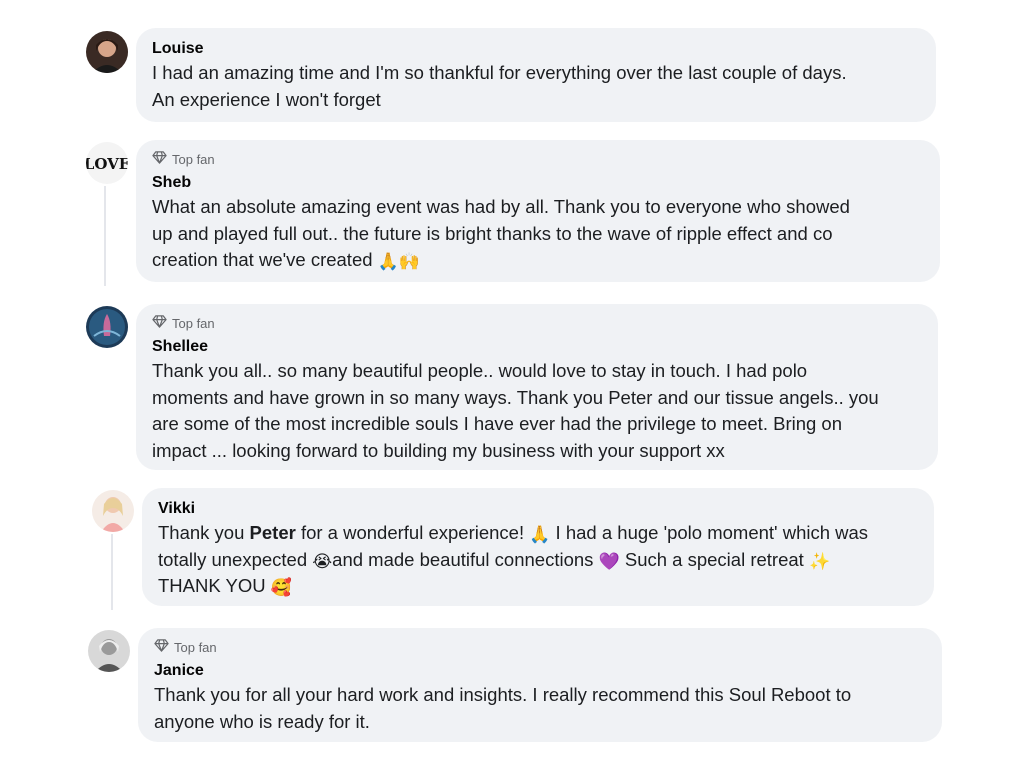  Describe the element at coordinates (412, 532) in the screenshot. I see `text-part: for a wonderful experience!` at that location.